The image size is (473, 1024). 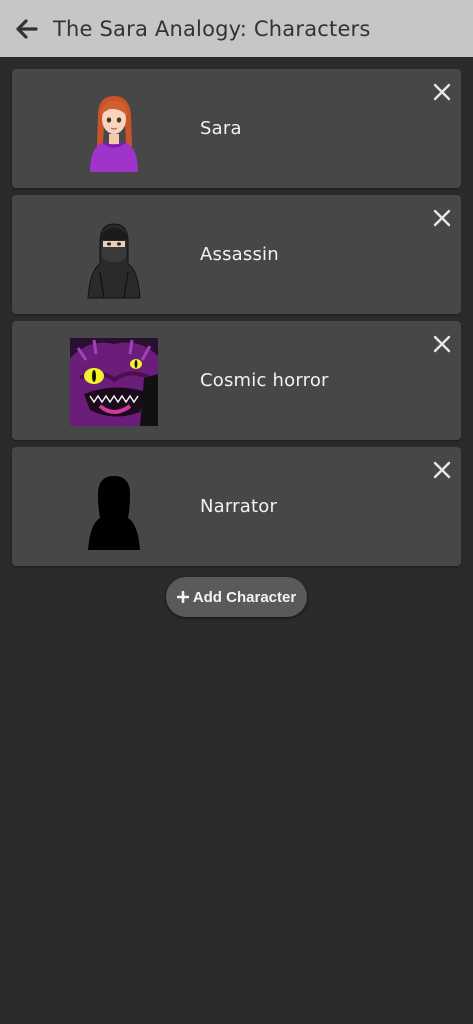 I want to click on page-title: The Sara Analogy: Characters, so click(x=212, y=28).